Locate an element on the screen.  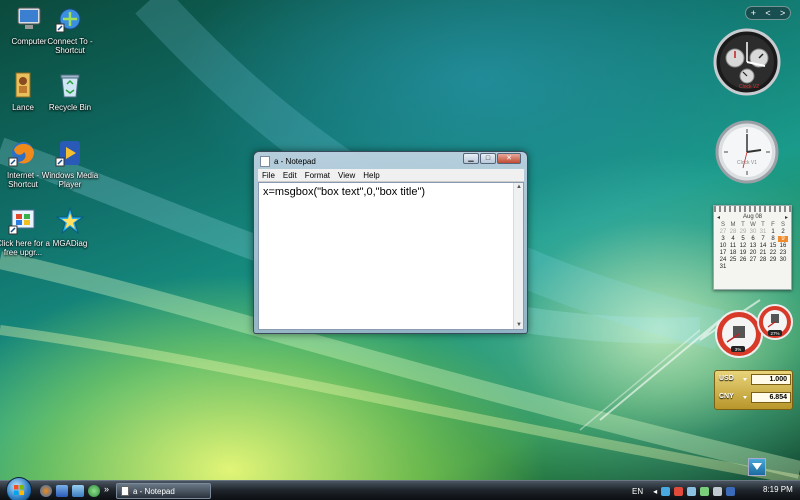
calendar-day: 21 is located at coordinates (763, 253).